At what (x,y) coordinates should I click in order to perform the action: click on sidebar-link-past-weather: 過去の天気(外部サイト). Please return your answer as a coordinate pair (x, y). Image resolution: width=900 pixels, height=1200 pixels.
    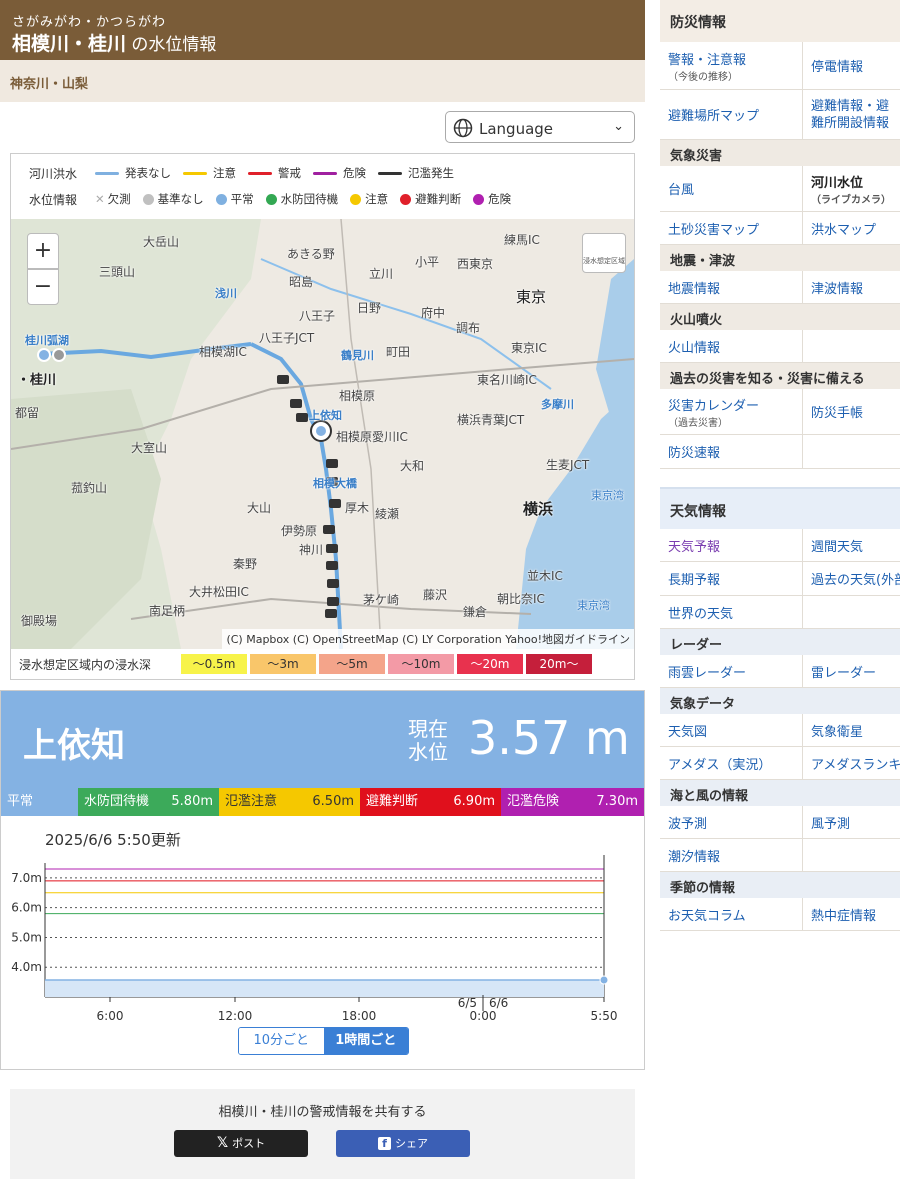
    Looking at the image, I should click on (851, 578).